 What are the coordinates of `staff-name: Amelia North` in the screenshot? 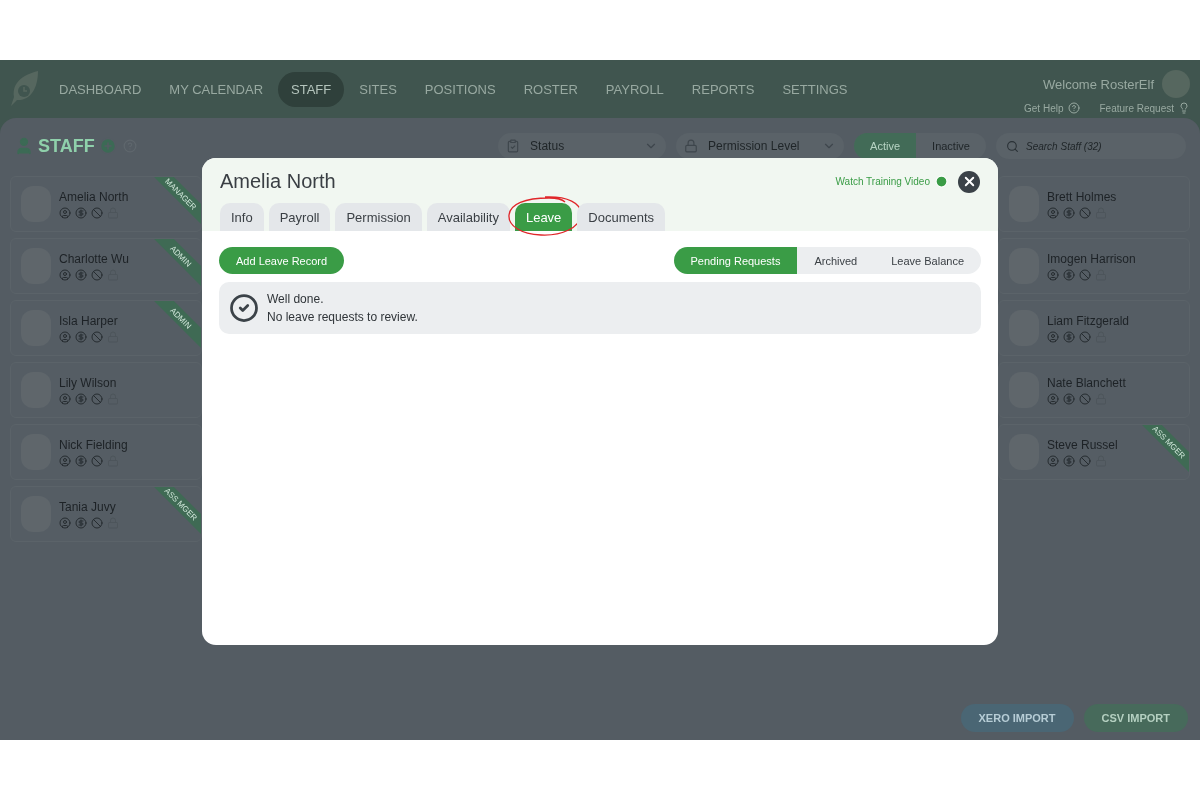 It's located at (94, 196).